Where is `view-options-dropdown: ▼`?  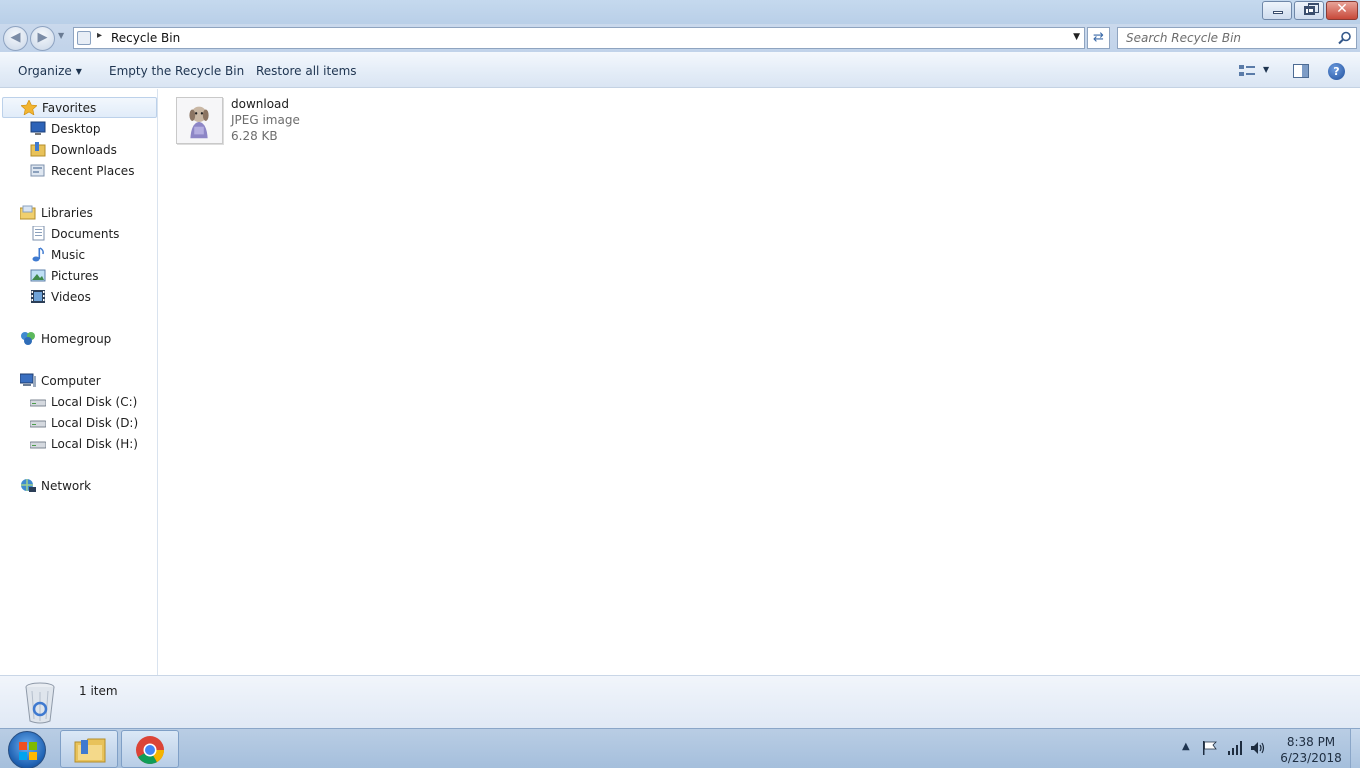
view-options-dropdown: ▼ is located at coordinates (1266, 69).